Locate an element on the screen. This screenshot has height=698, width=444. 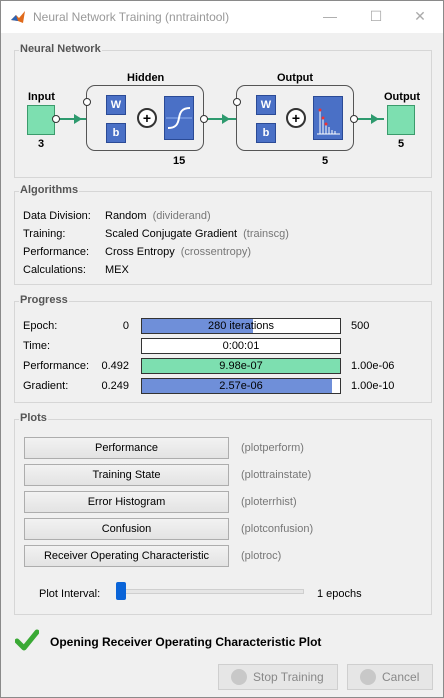
input-label: Input is located at coordinates (41, 97).